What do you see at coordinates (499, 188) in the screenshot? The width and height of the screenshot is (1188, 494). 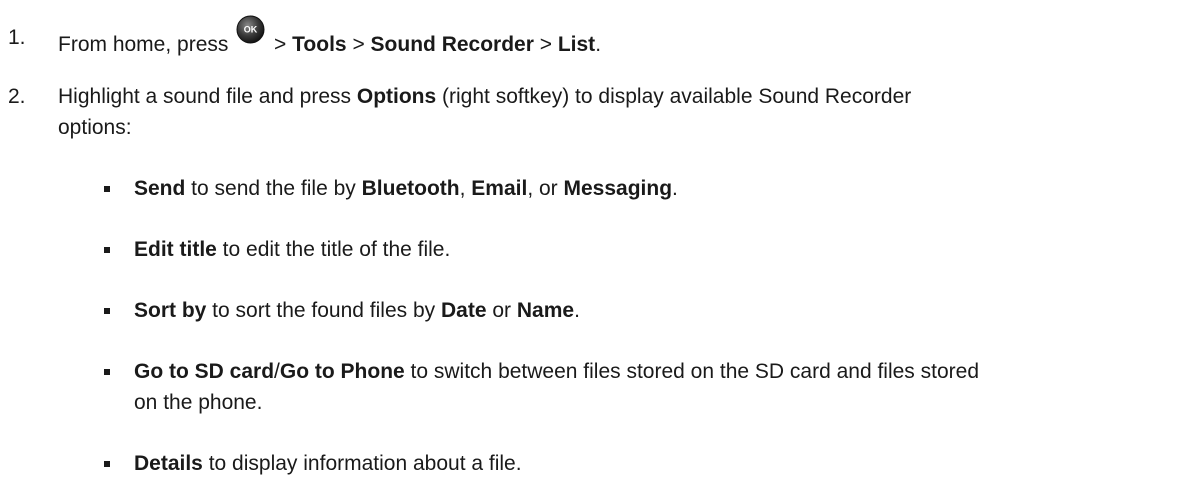 I see `option-email: Email` at bounding box center [499, 188].